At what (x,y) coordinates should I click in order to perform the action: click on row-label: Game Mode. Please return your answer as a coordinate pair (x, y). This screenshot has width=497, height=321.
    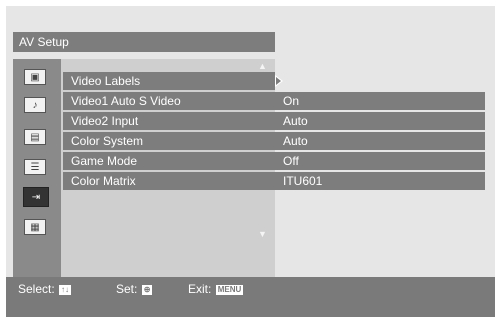
    Looking at the image, I should click on (104, 161).